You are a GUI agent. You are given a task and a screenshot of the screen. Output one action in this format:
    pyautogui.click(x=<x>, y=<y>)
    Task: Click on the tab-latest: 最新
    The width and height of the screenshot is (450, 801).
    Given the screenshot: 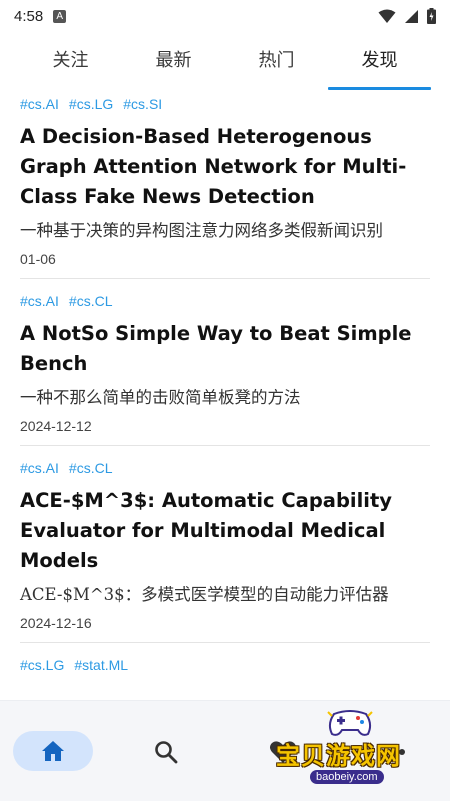 What is the action you would take?
    pyautogui.click(x=173, y=65)
    